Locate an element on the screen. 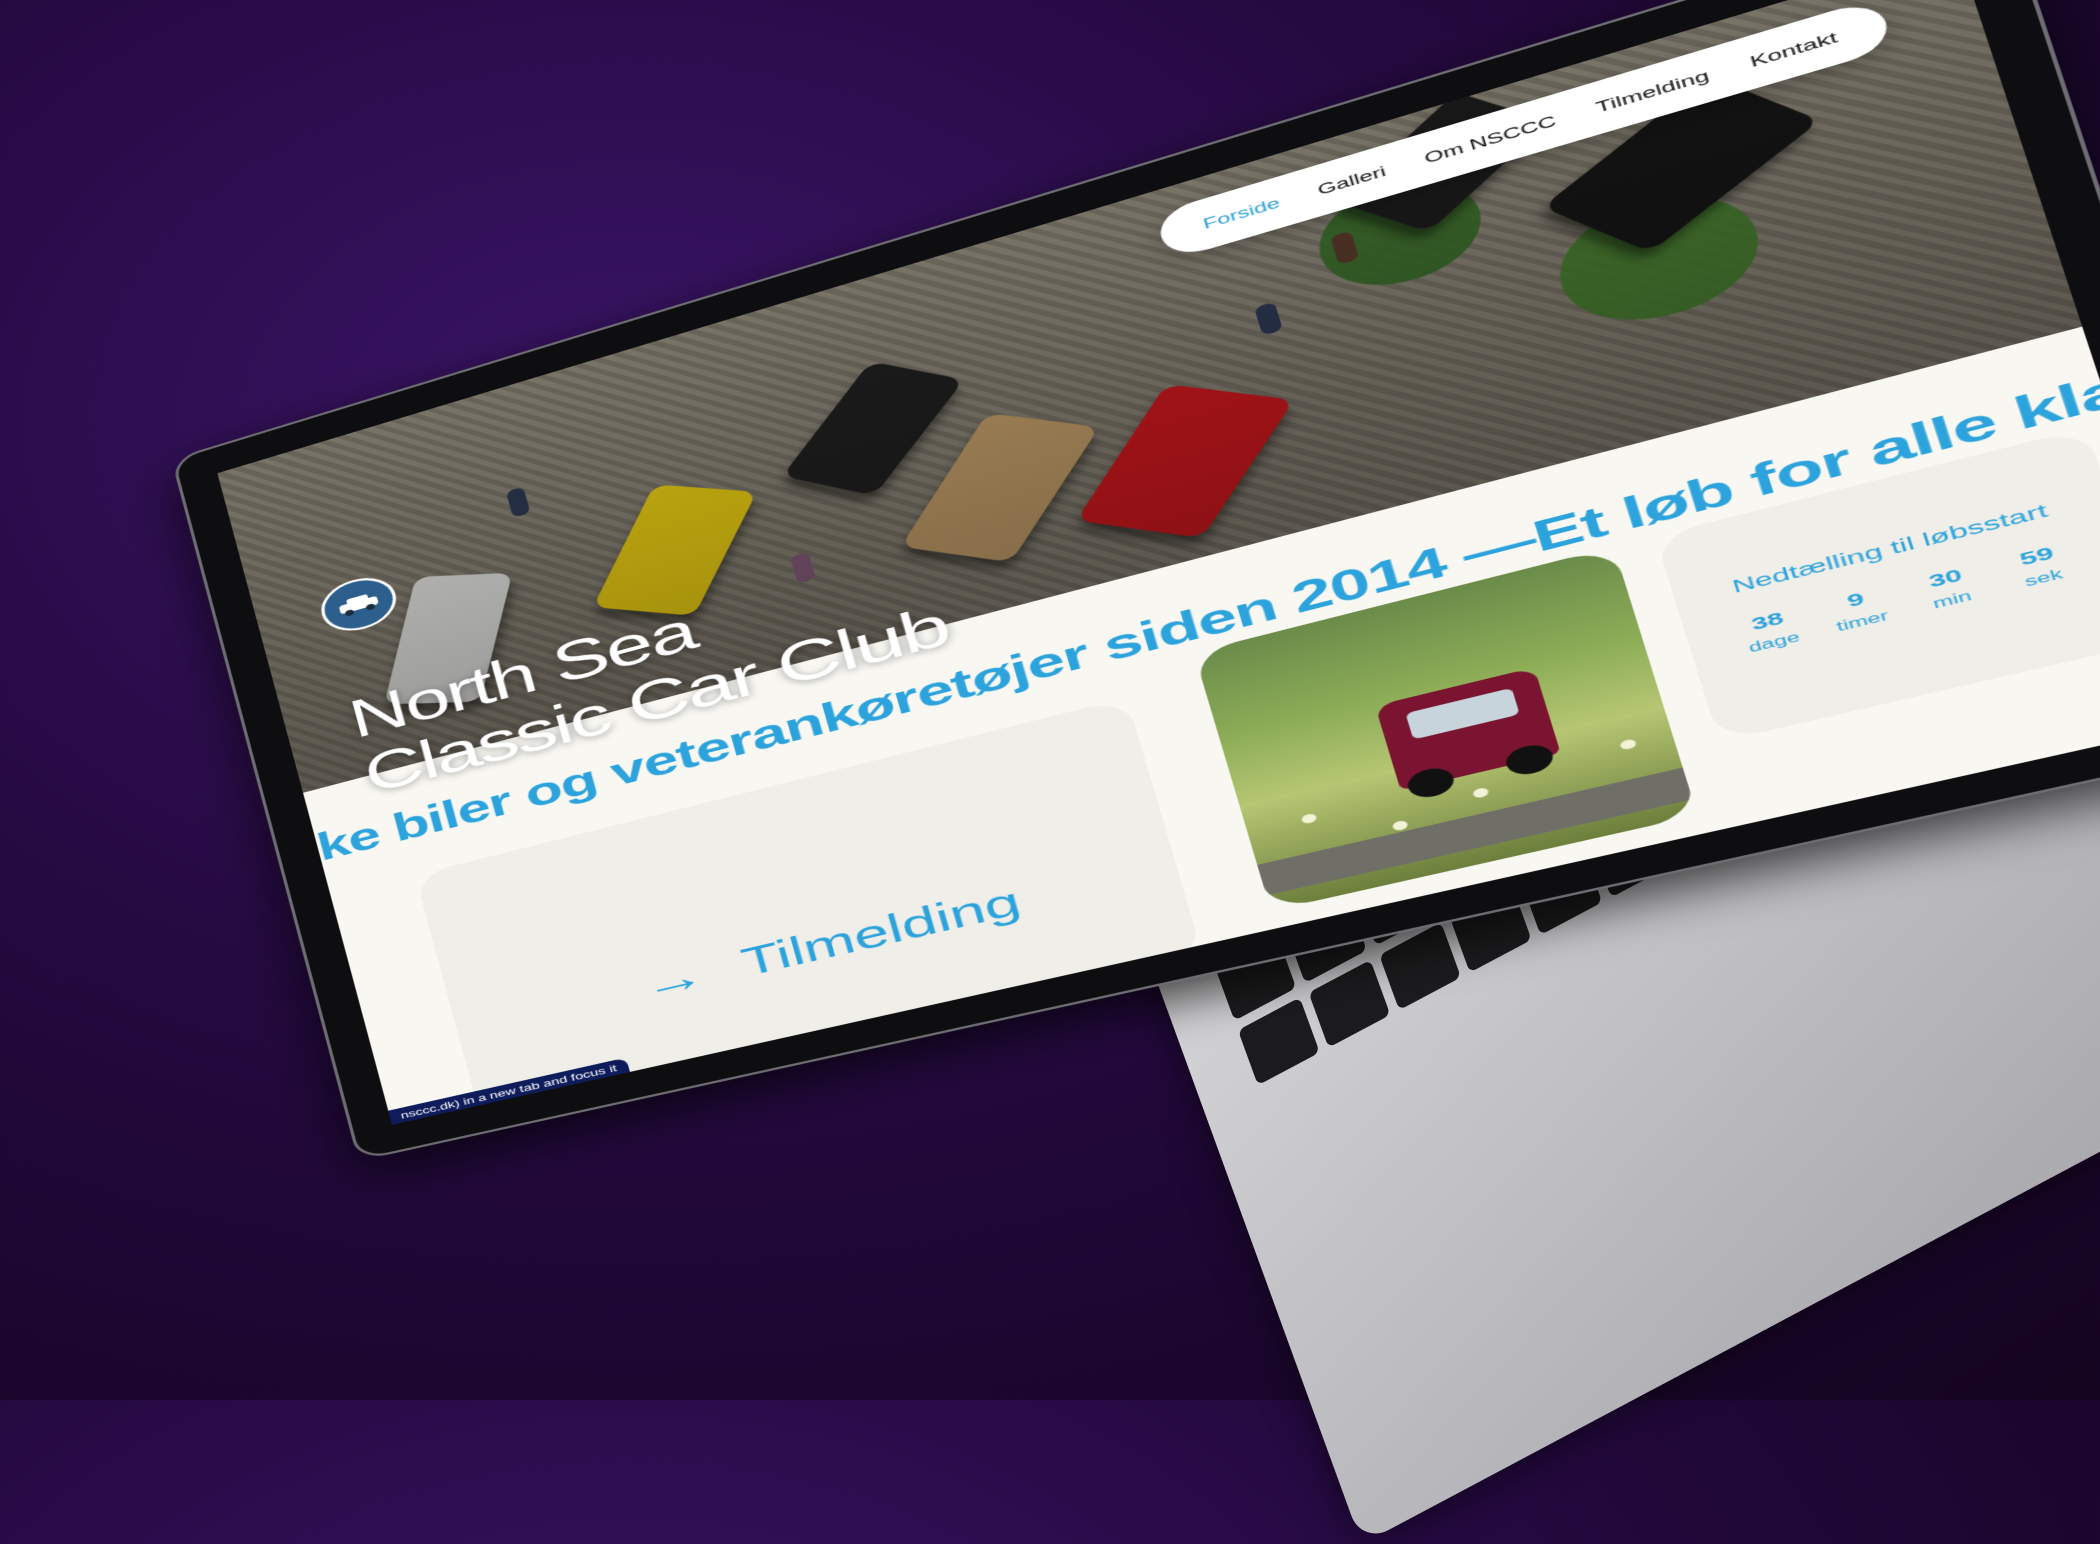 The image size is (2100, 1544). nav-item-kontakt: Kontakt is located at coordinates (1794, 50).